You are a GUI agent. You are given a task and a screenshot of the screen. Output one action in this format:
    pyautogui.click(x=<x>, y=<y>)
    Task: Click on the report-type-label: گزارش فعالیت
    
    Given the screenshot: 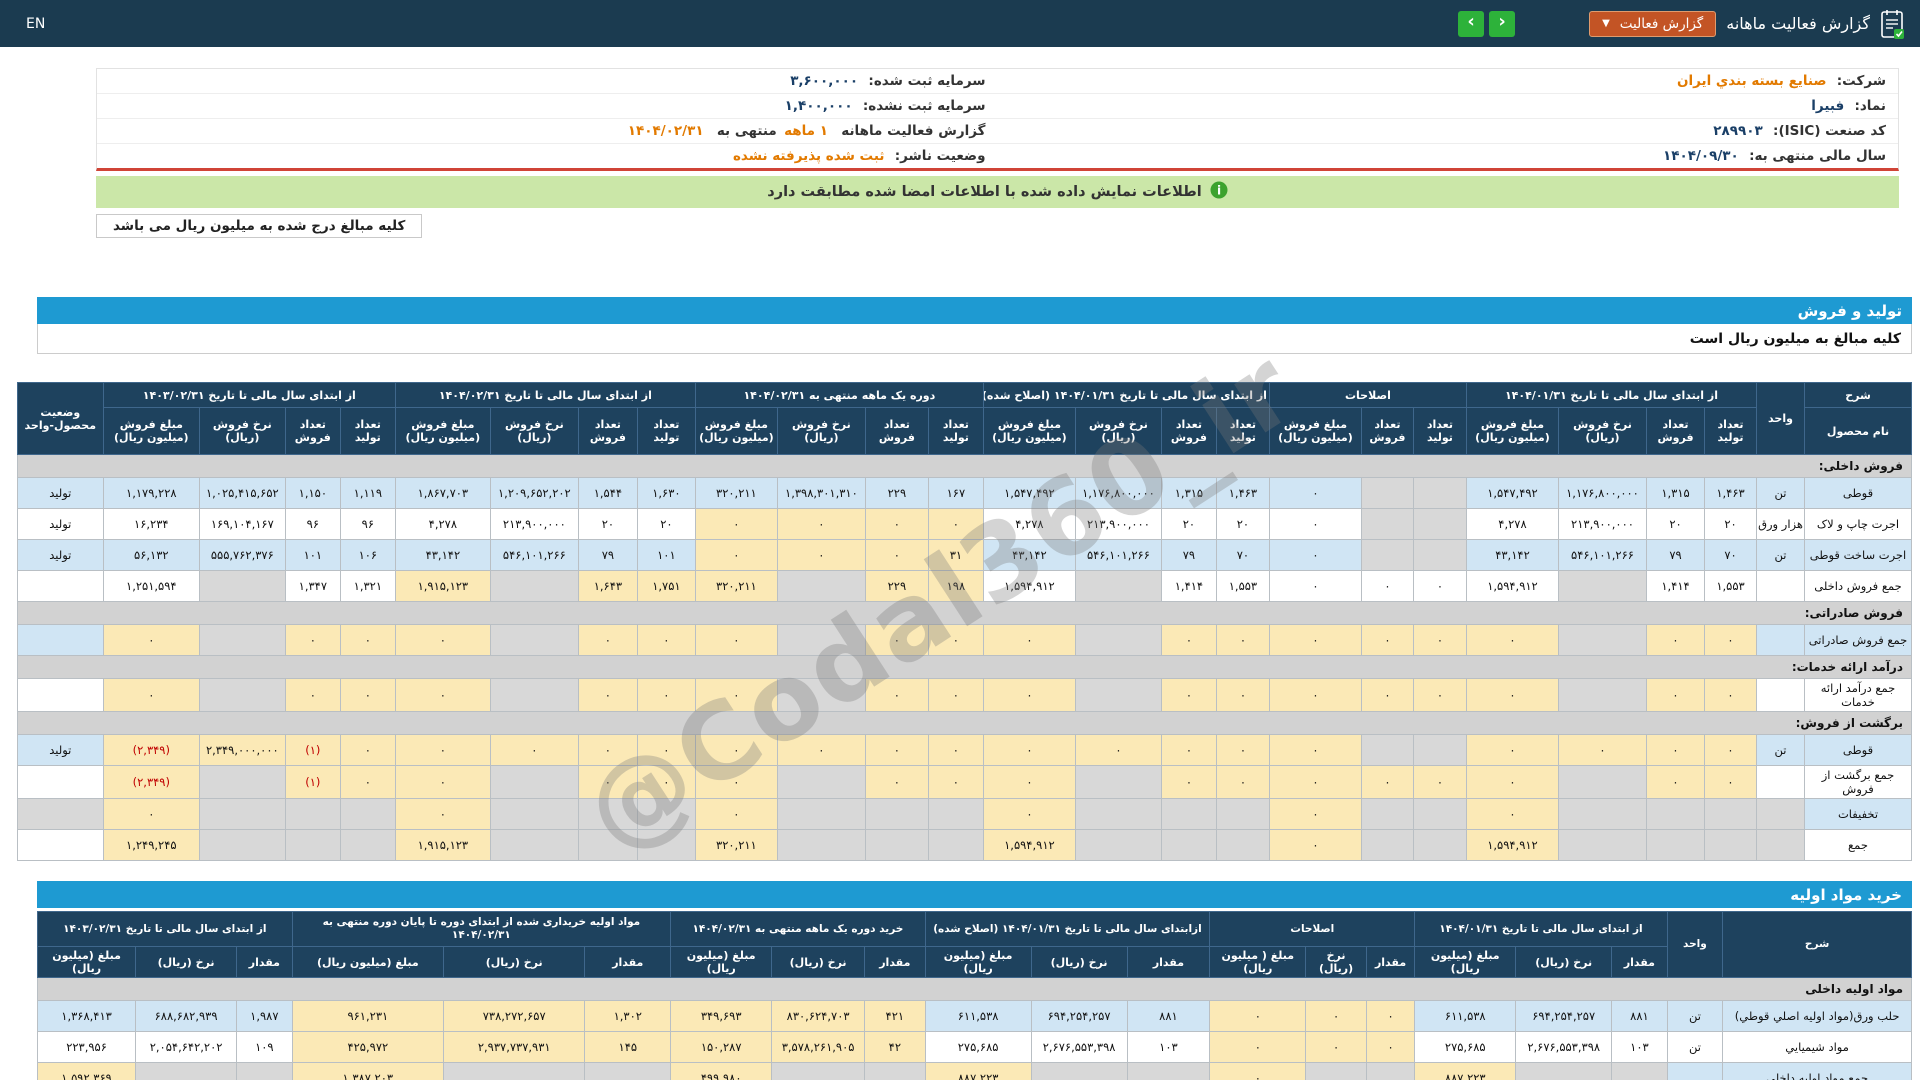 What is the action you would take?
    pyautogui.click(x=1661, y=23)
    